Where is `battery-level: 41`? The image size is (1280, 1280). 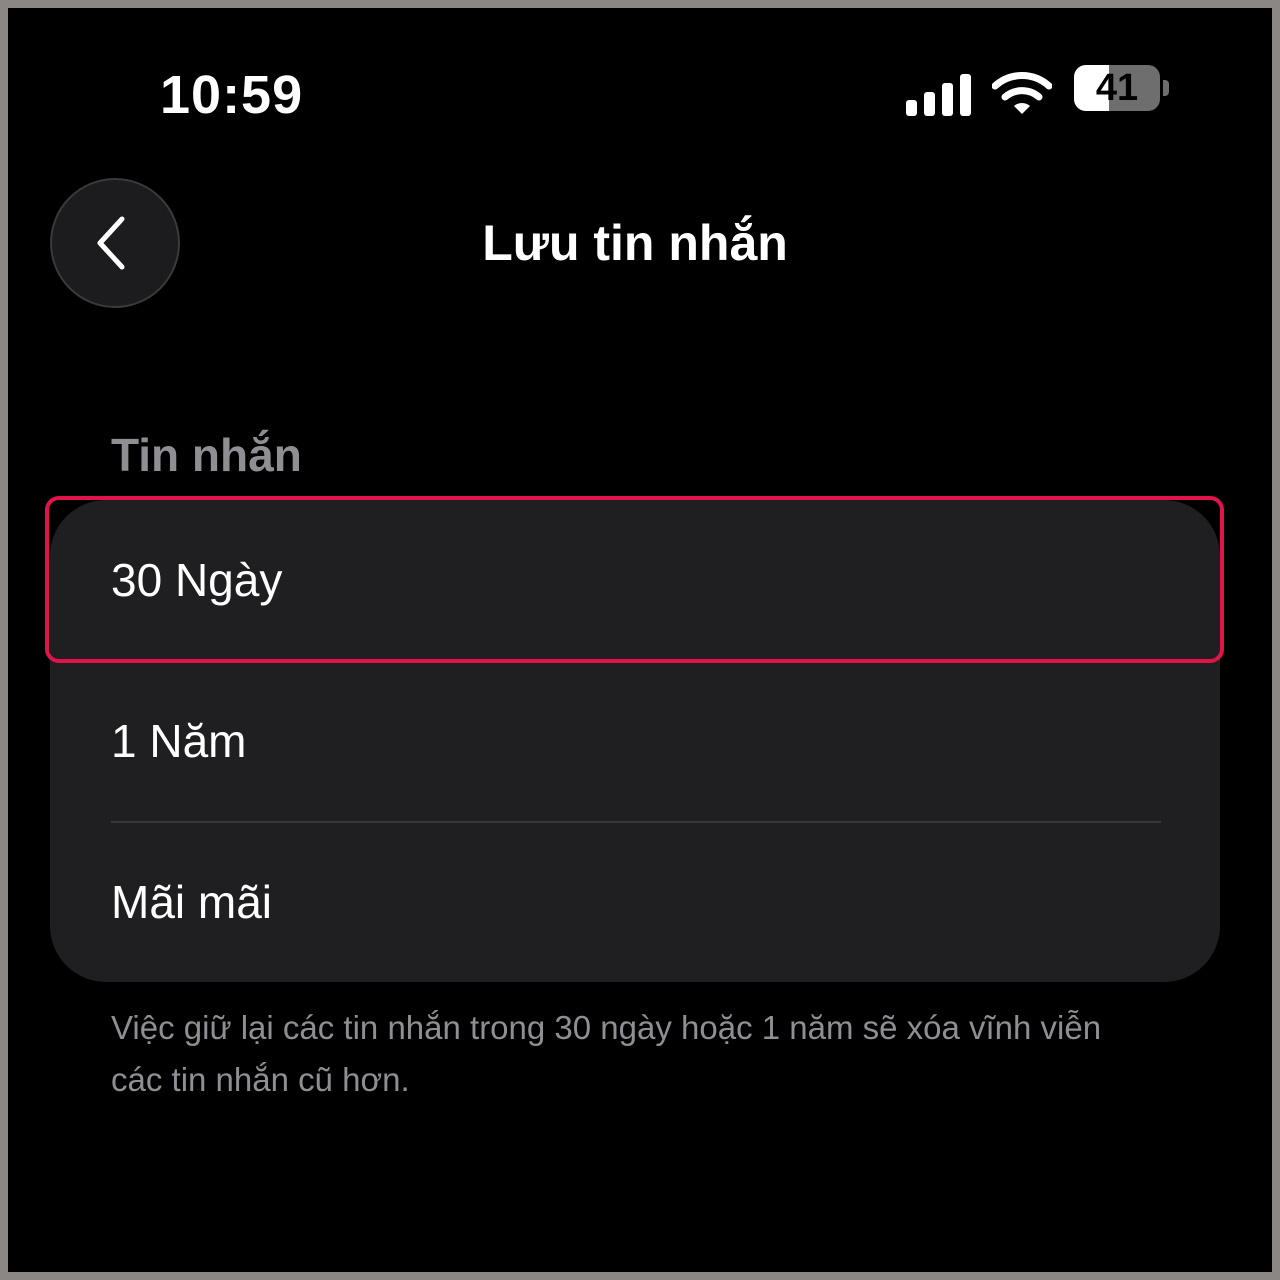
battery-level: 41 is located at coordinates (1117, 88).